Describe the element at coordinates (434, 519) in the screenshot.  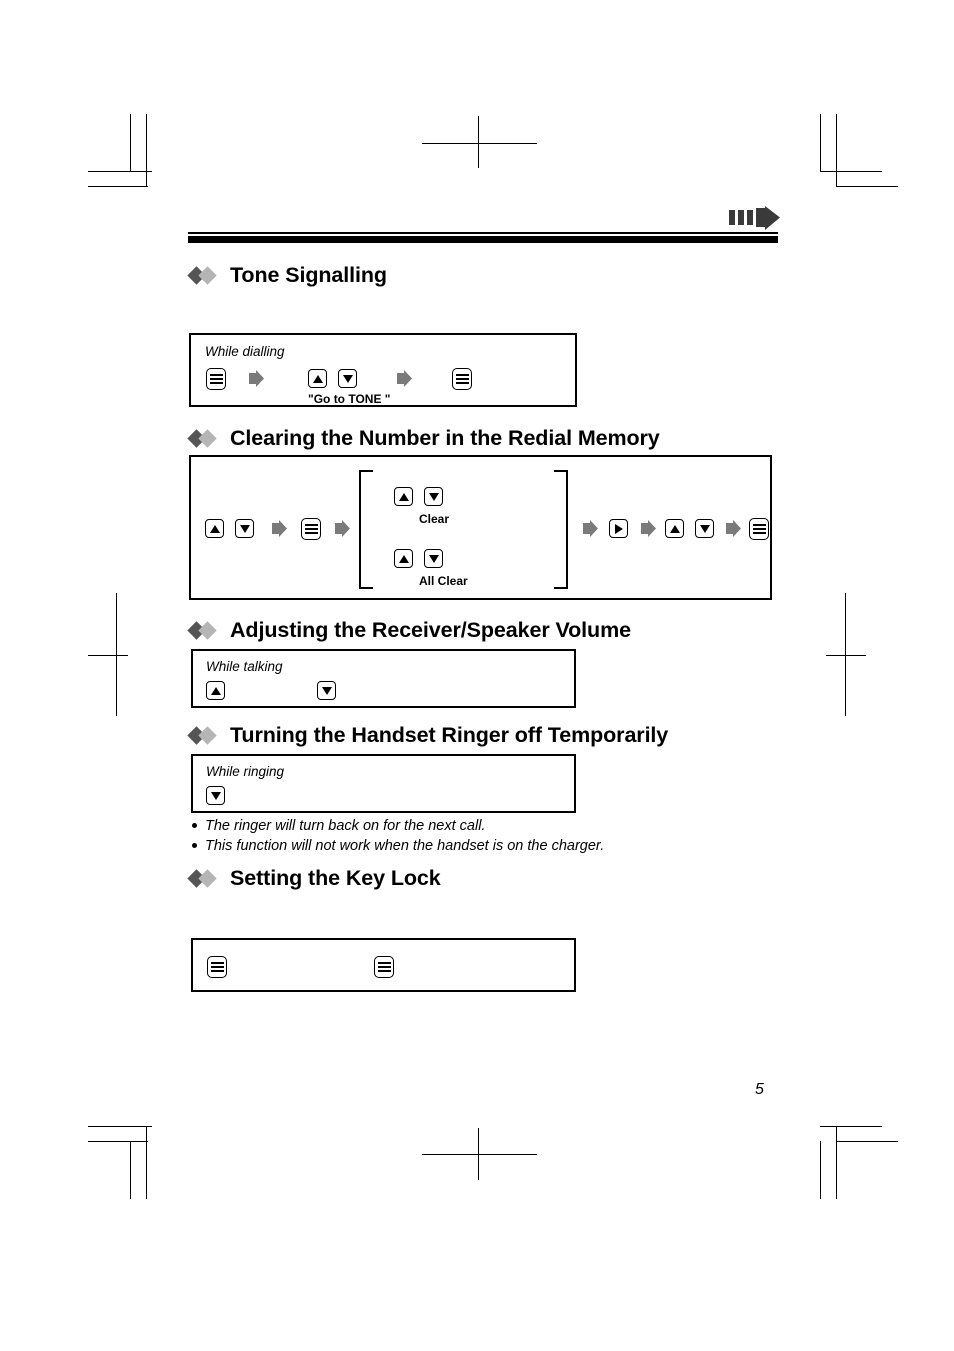
I see `option-label-clear: Clear` at that location.